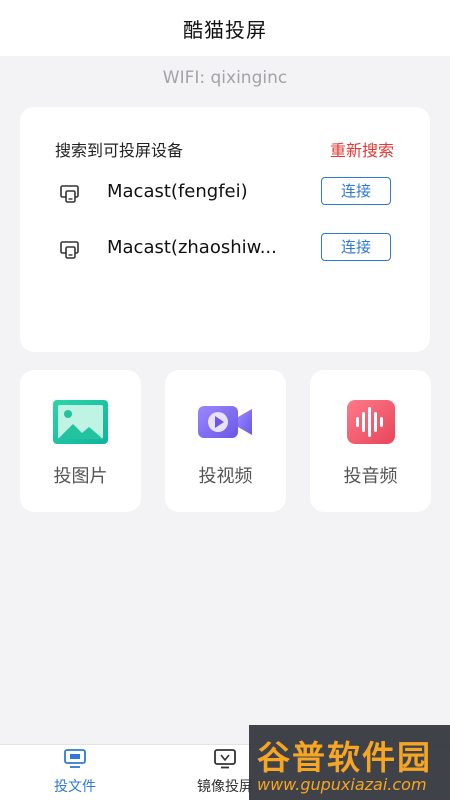 Image resolution: width=450 pixels, height=801 pixels. Describe the element at coordinates (75, 787) in the screenshot. I see `tab-cast-file-label: 投文件` at that location.